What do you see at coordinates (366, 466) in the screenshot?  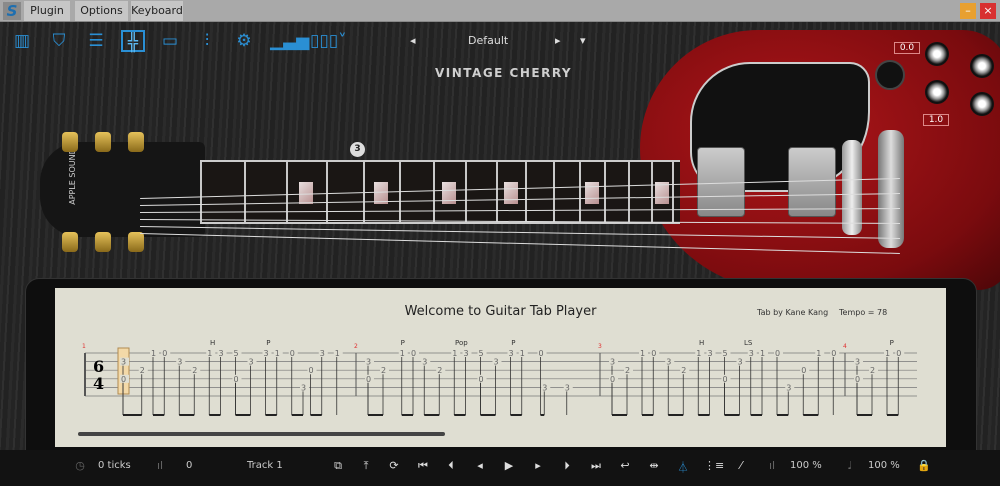 I see `export-icon: ⤒` at bounding box center [366, 466].